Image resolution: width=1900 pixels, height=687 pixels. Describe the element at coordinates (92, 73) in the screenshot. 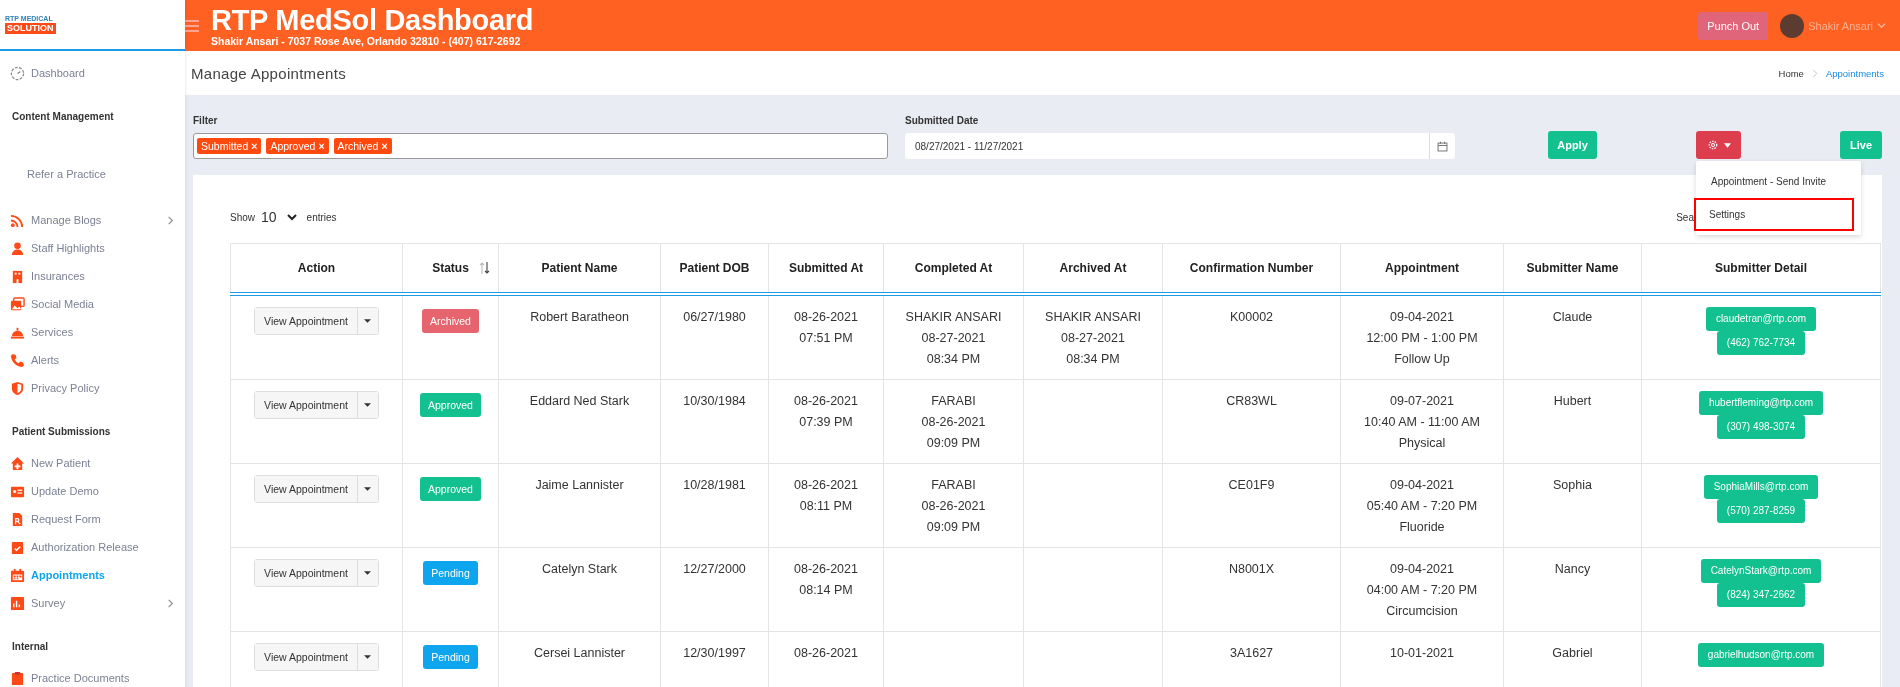

I see `sidebar-item: Dashboard` at that location.